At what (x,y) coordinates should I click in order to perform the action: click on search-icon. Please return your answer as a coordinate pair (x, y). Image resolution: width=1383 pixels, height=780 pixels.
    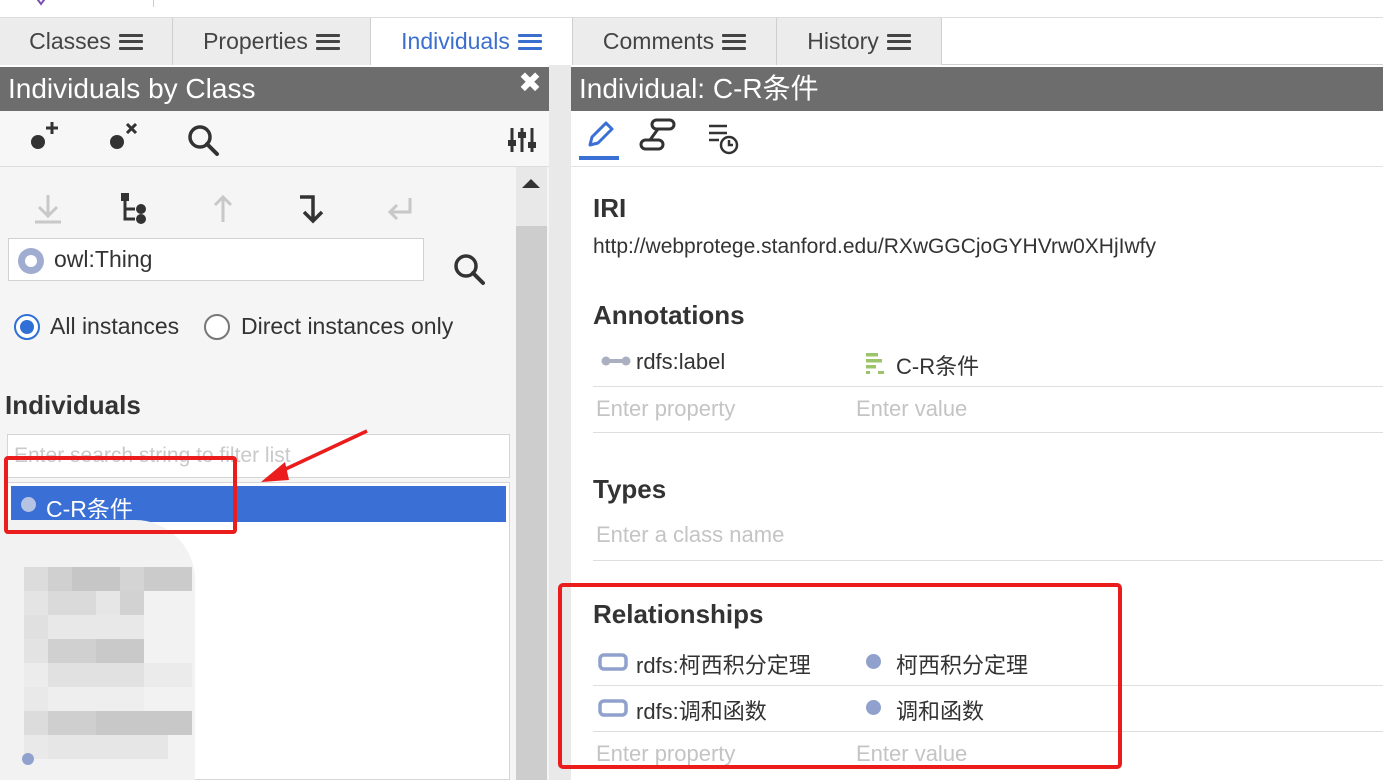
    Looking at the image, I should click on (204, 141).